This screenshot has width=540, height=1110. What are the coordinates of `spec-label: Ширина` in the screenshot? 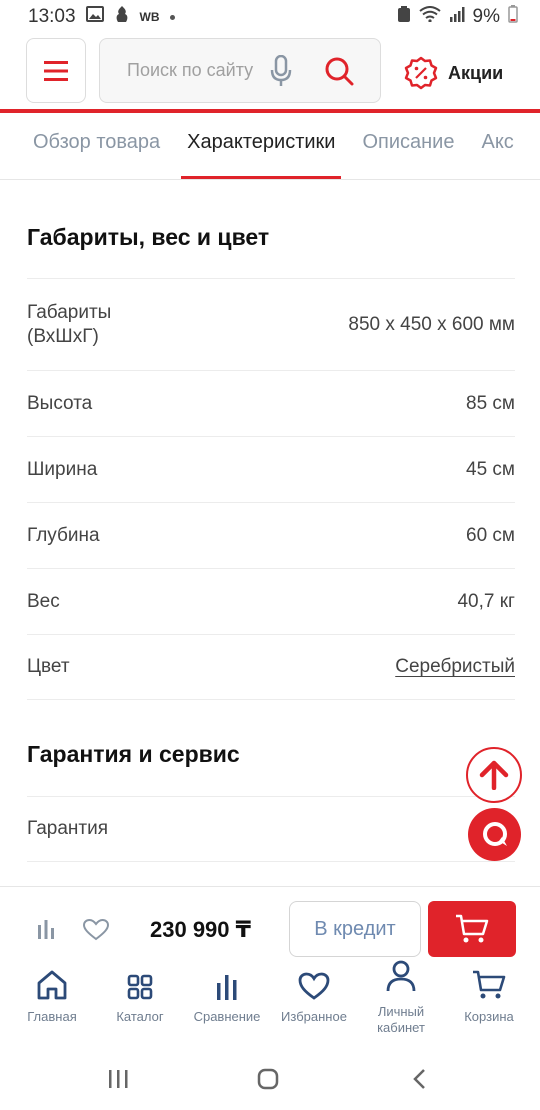 It's located at (62, 469).